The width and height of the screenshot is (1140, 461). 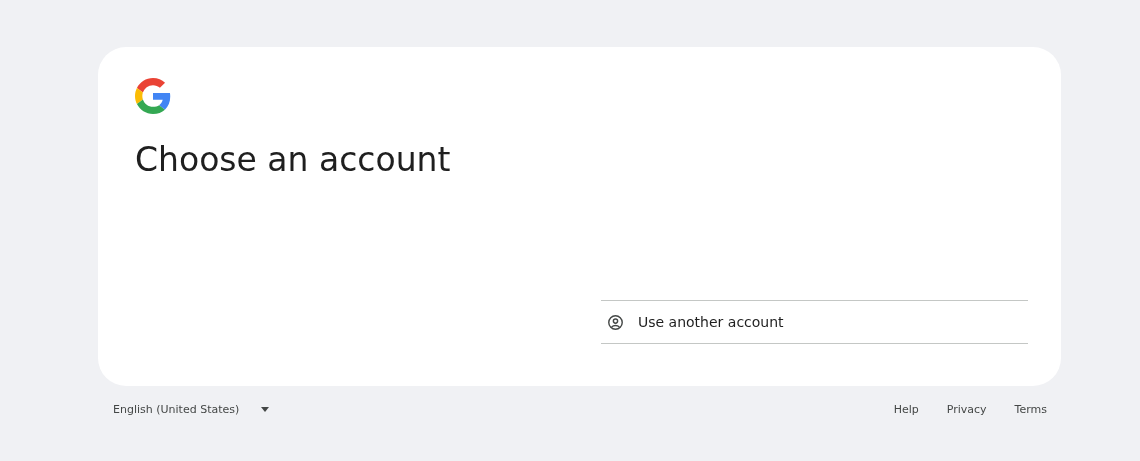 What do you see at coordinates (615, 322) in the screenshot?
I see `account-circle-icon` at bounding box center [615, 322].